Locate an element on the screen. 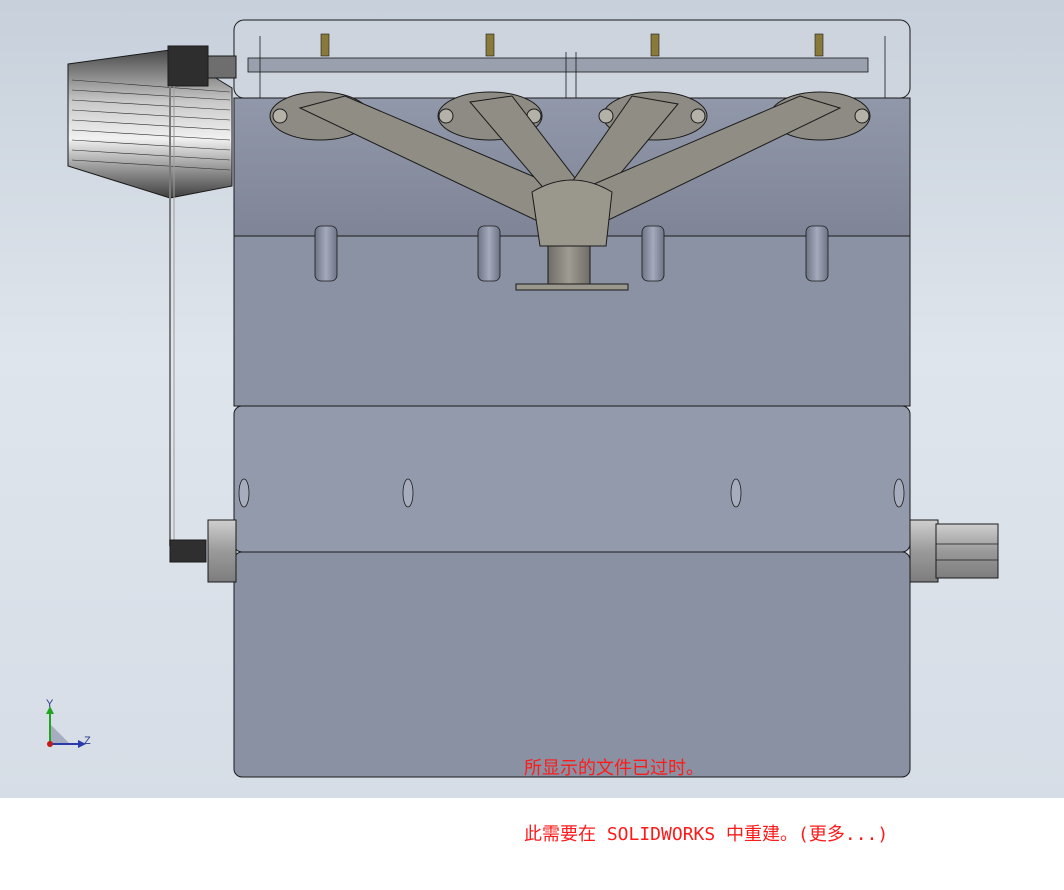  triad-y-label: Y is located at coordinates (50, 704).